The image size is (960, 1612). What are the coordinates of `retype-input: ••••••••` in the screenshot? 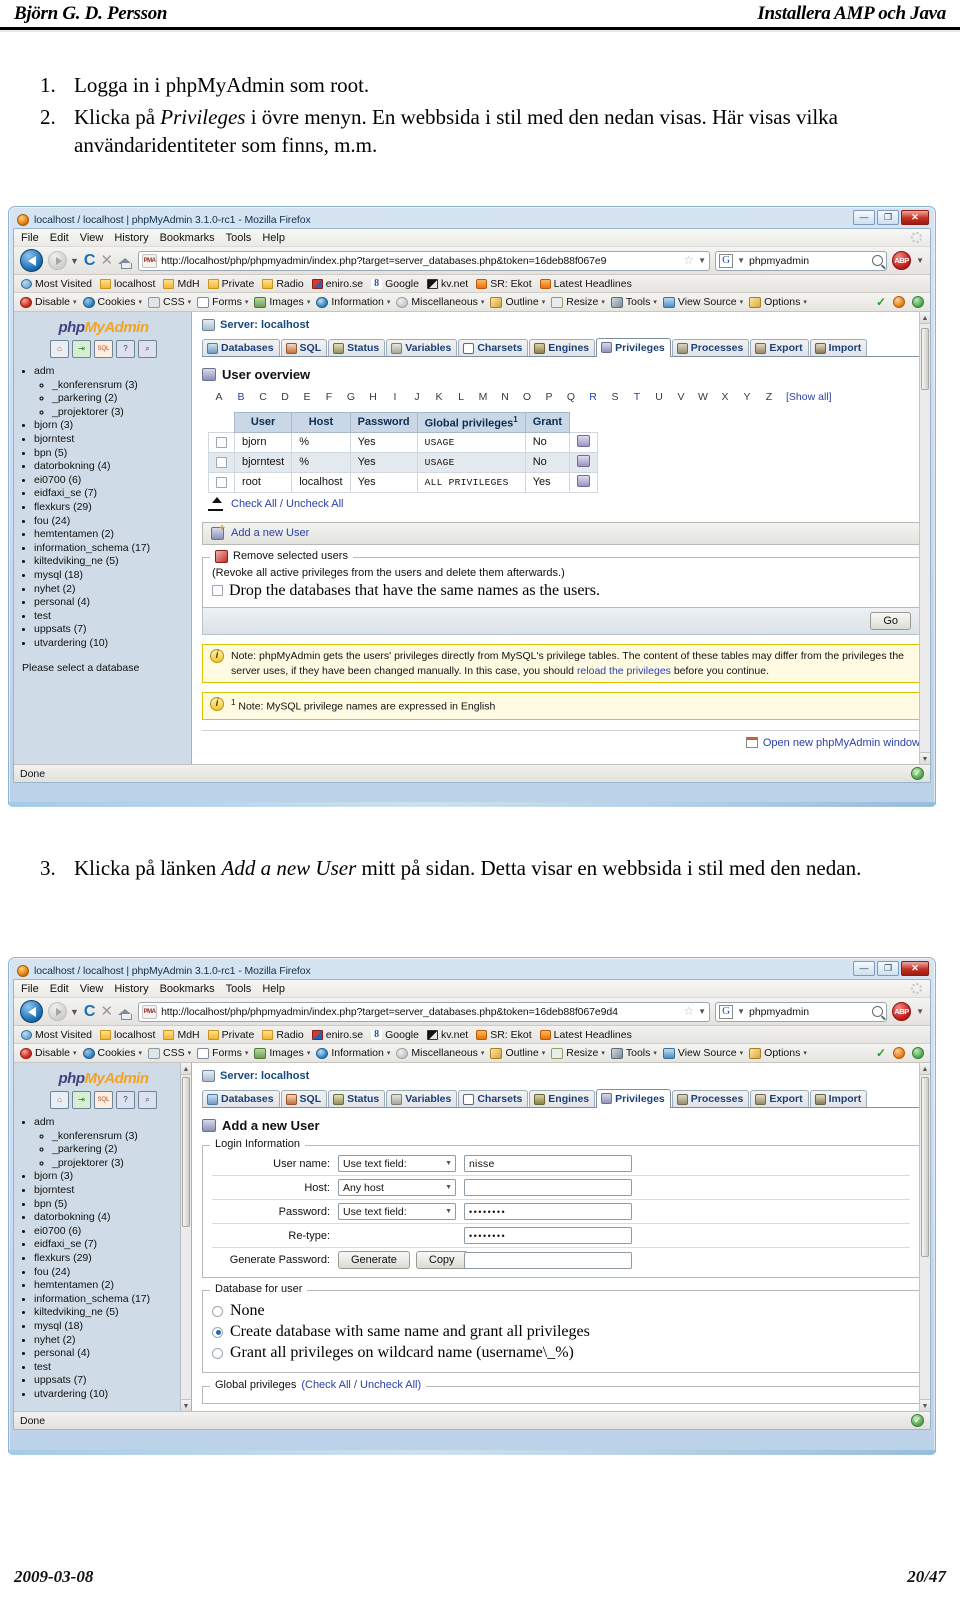 It's located at (548, 1235).